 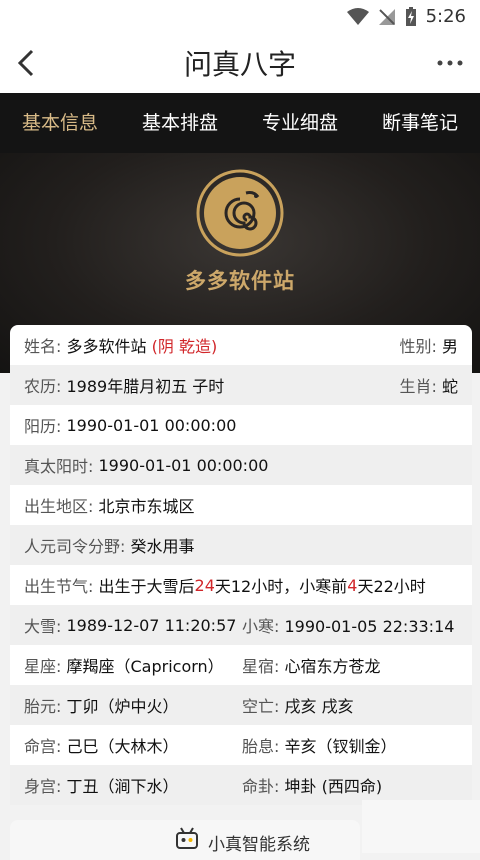 I want to click on xiuxiu-value: 心宿东方苍龙, so click(x=332, y=666).